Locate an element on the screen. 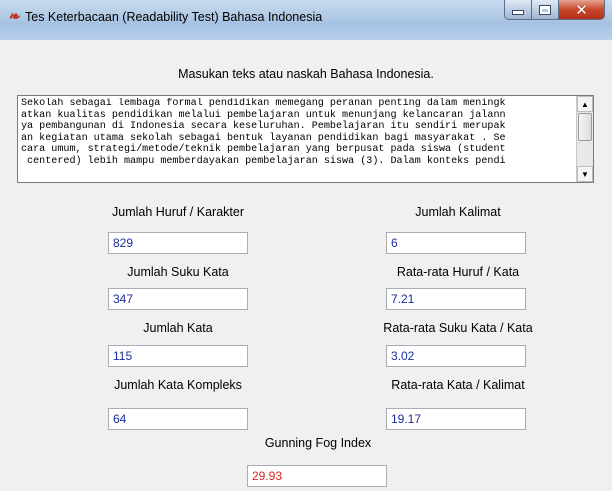  vertical-scrollbar: ▲ ▼ is located at coordinates (584, 139).